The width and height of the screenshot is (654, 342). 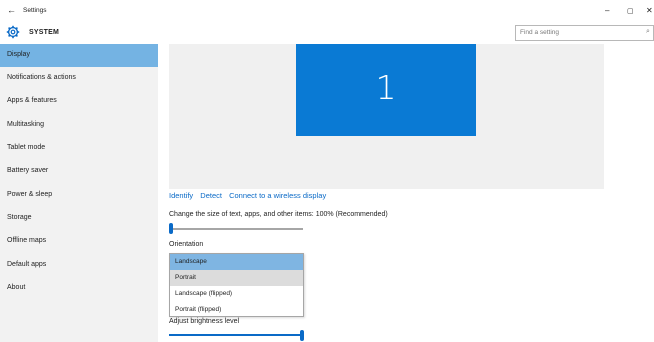 What do you see at coordinates (25, 124) in the screenshot?
I see `sidebar-item-label: Multitasking` at bounding box center [25, 124].